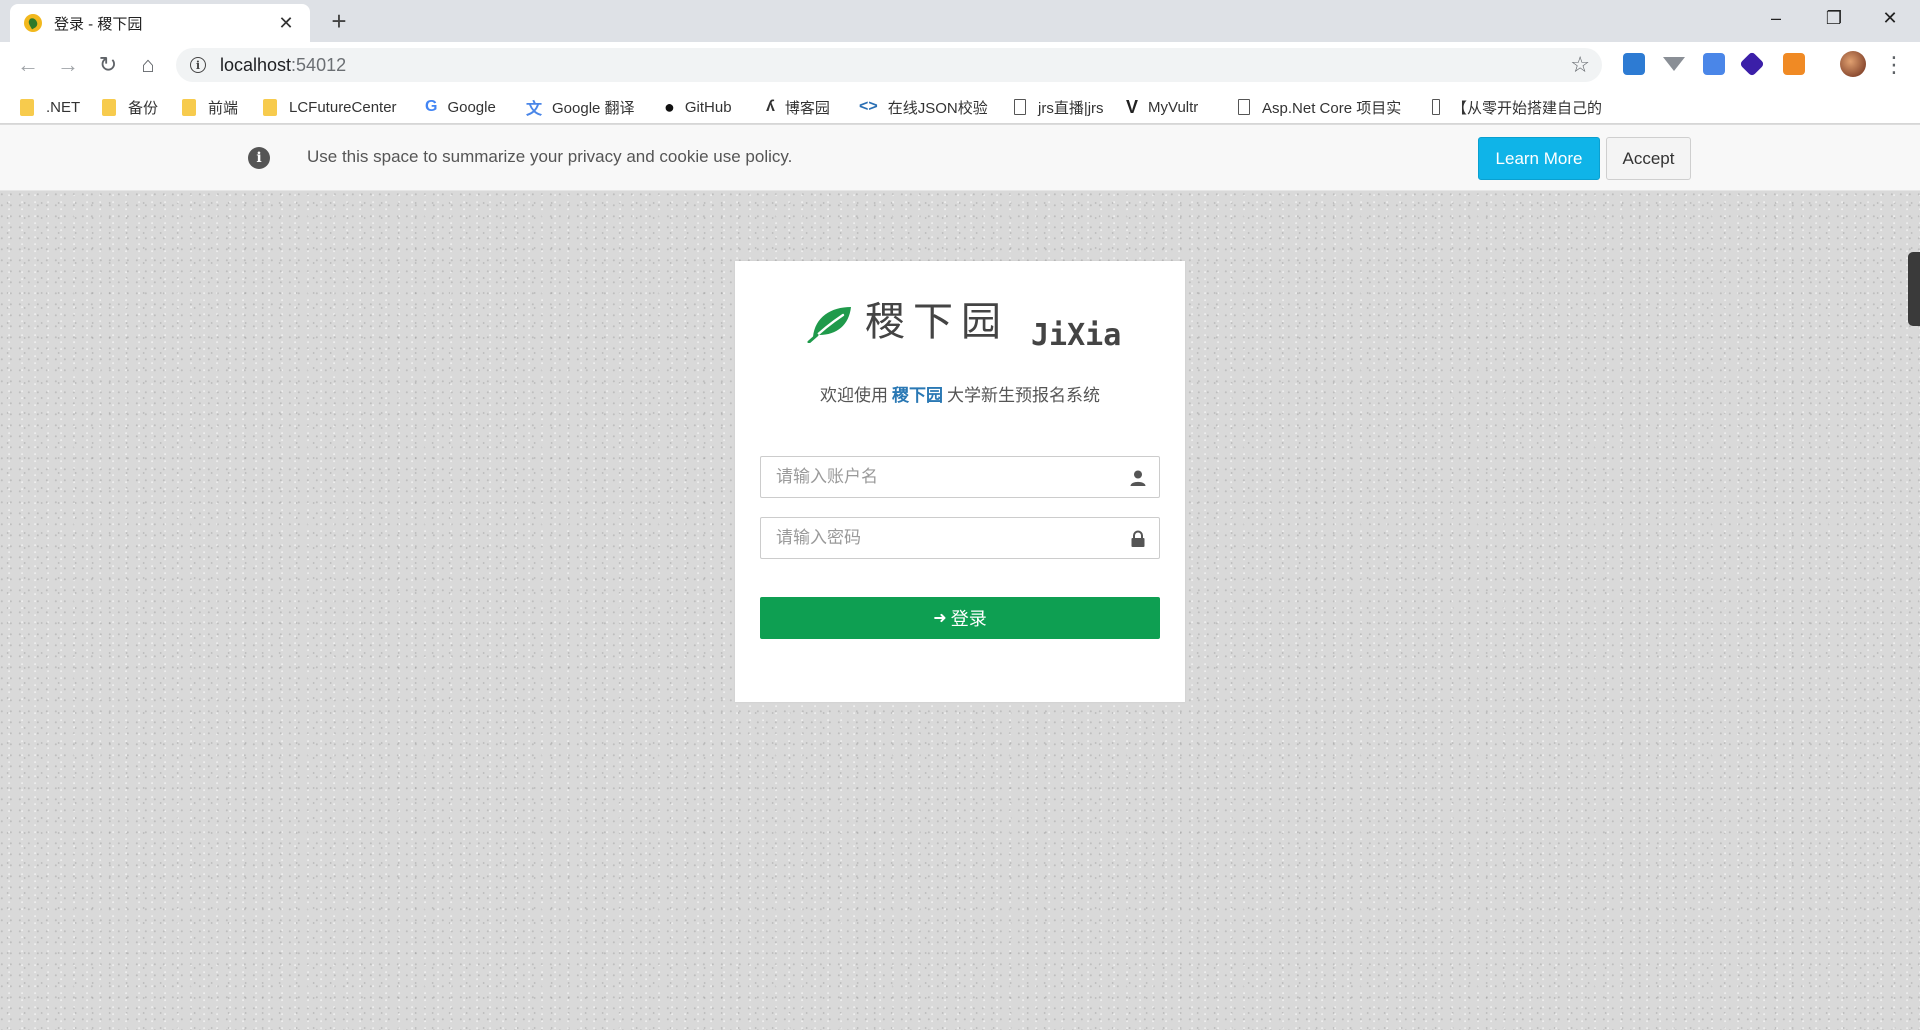 The image size is (1920, 1030). Describe the element at coordinates (917, 395) in the screenshot. I see `welcome-brand: 稷下园` at that location.